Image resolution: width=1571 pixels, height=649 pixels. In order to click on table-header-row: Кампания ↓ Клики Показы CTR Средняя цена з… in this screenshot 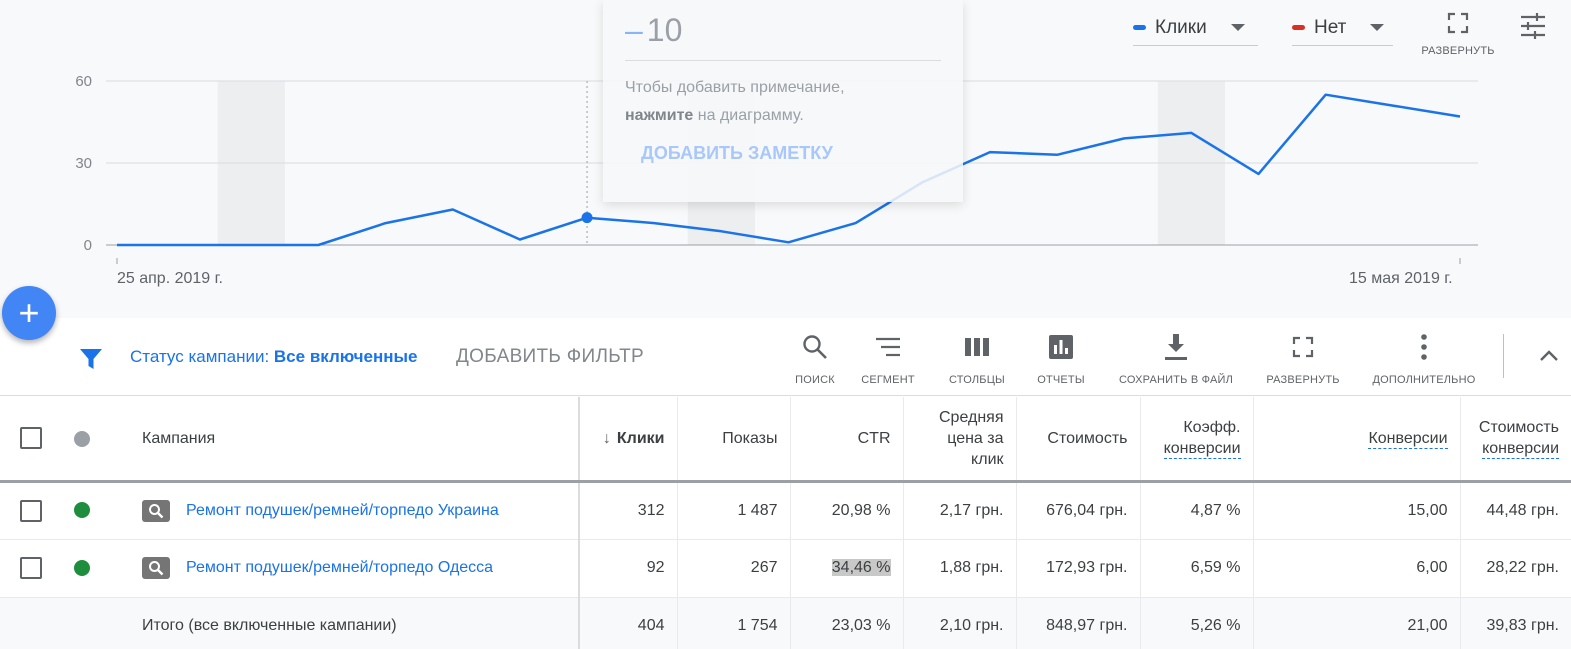, I will do `click(785, 440)`.